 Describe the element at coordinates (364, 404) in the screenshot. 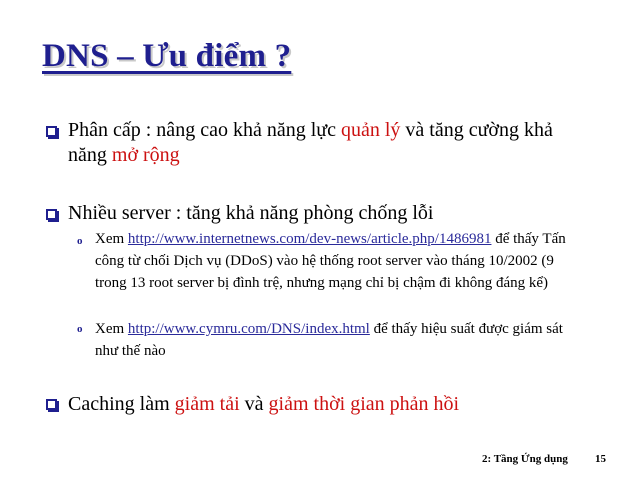

I see `highlight-text: giảm thời gian phản hồi` at that location.